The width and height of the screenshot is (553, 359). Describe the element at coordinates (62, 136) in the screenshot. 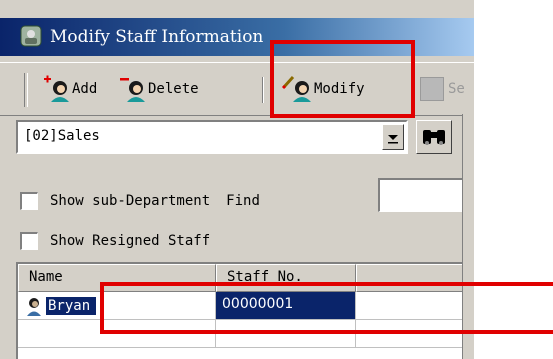

I see `department-value: [02]Sales` at that location.